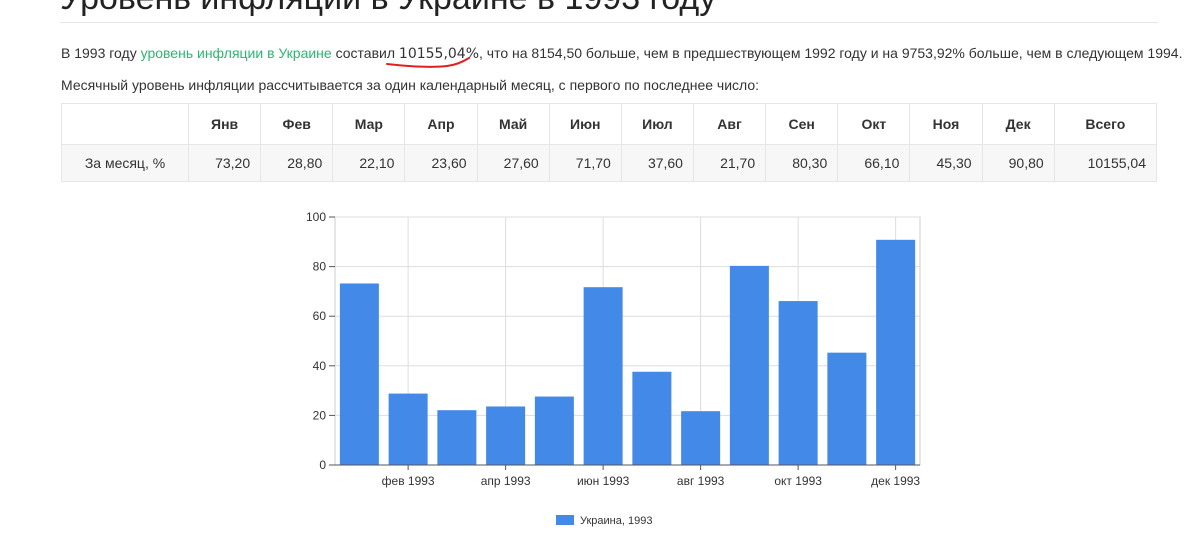 This screenshot has width=1200, height=539. Describe the element at coordinates (802, 124) in the screenshot. I see `table-header: Сен` at that location.